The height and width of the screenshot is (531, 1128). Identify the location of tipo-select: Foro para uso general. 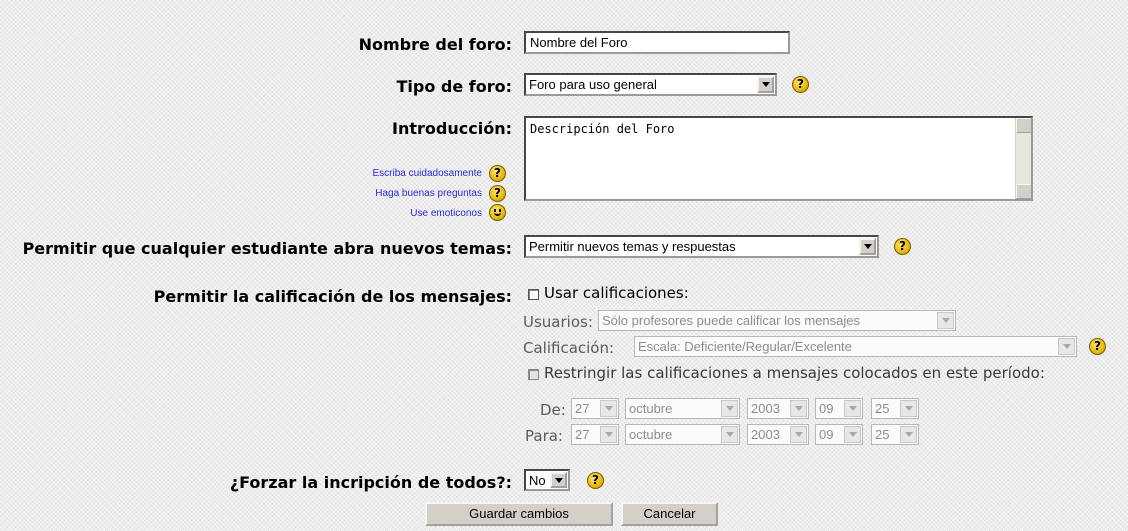
(650, 84).